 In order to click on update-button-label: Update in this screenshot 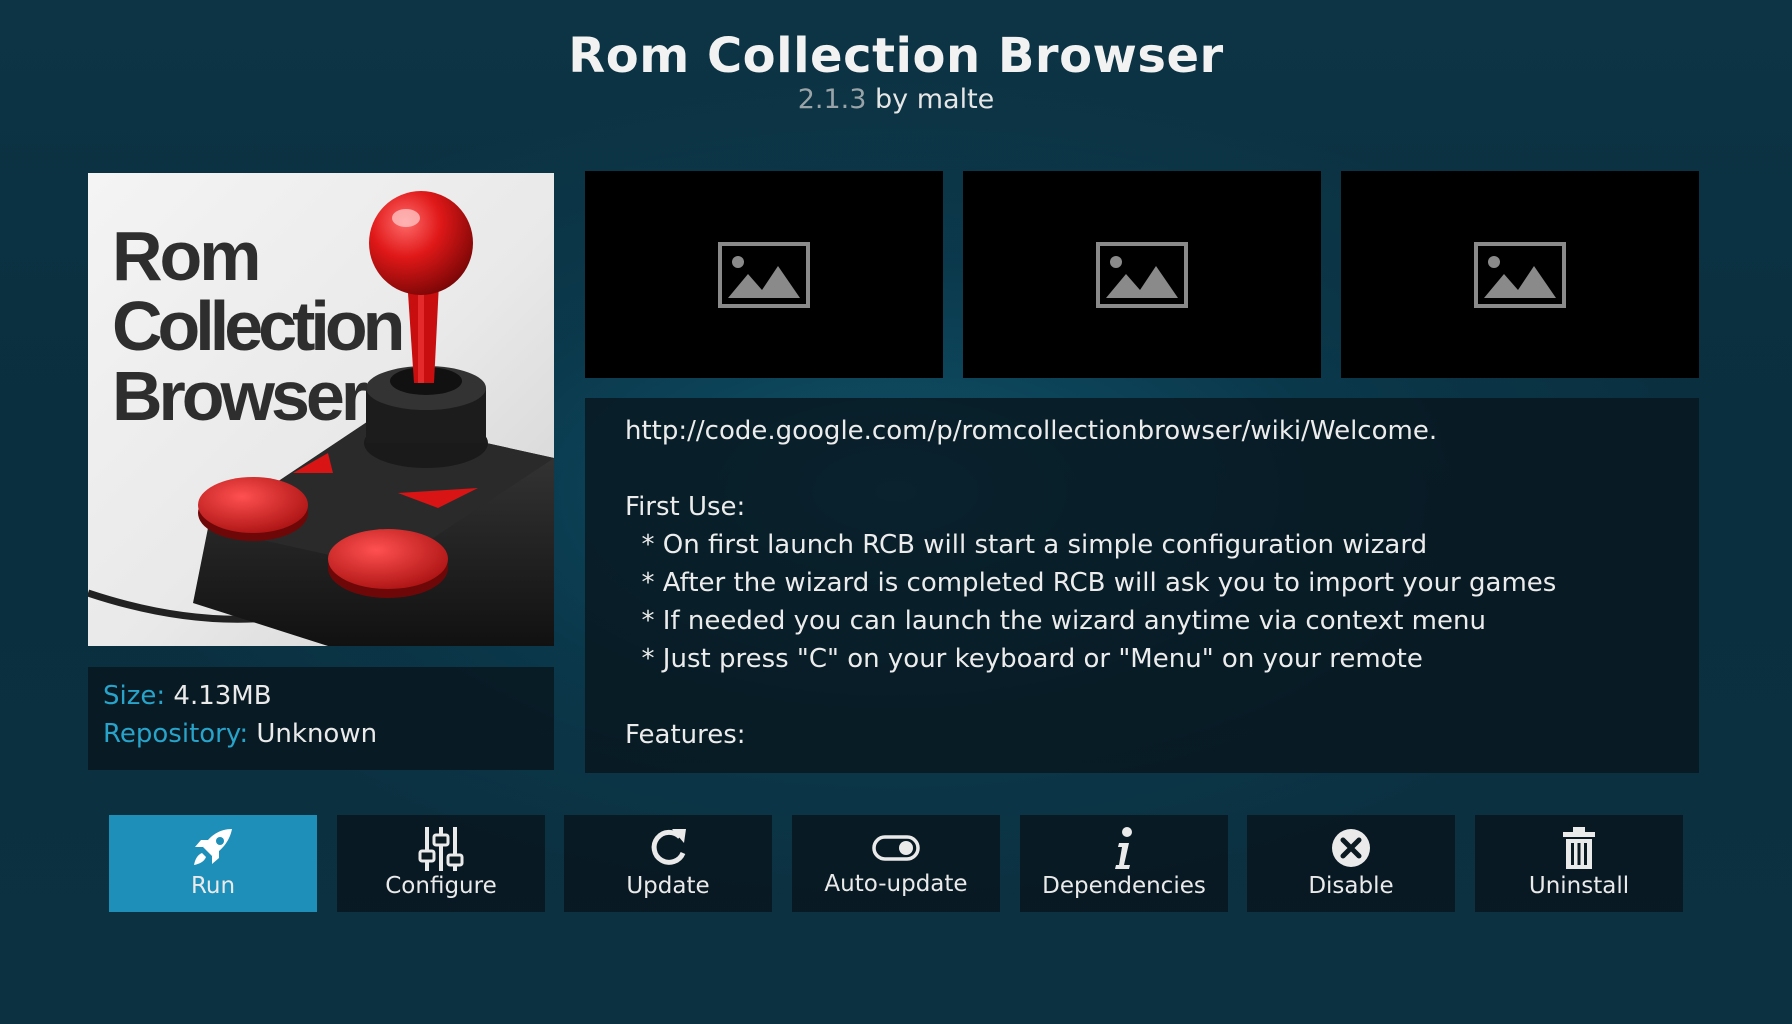, I will do `click(668, 886)`.